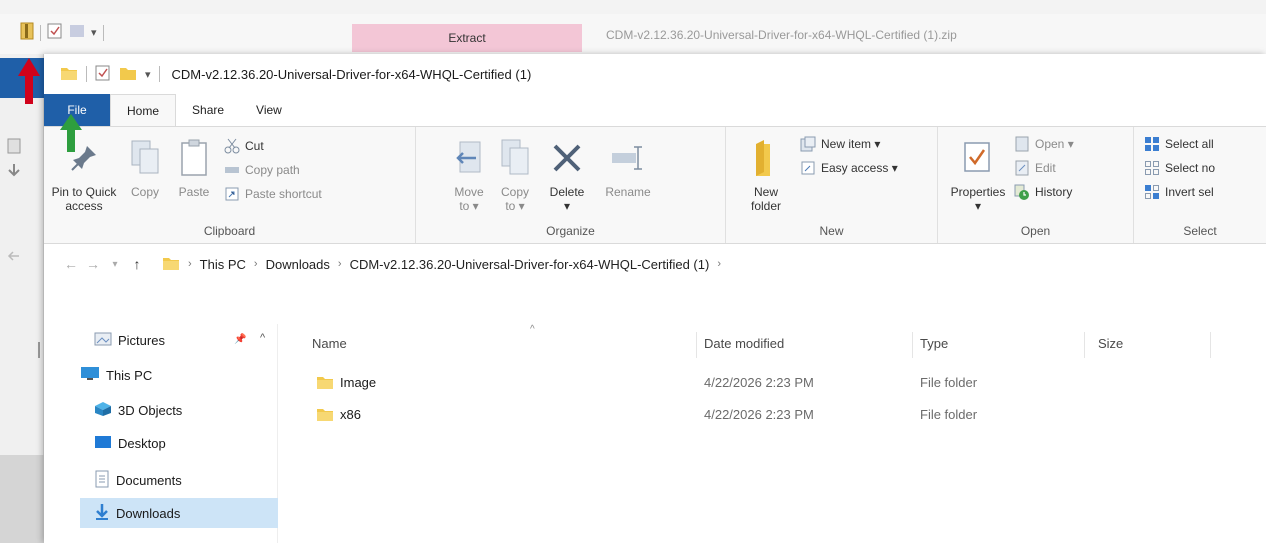 This screenshot has height=543, width=1266. What do you see at coordinates (467, 38) in the screenshot?
I see `extract-tab: Extract` at bounding box center [467, 38].